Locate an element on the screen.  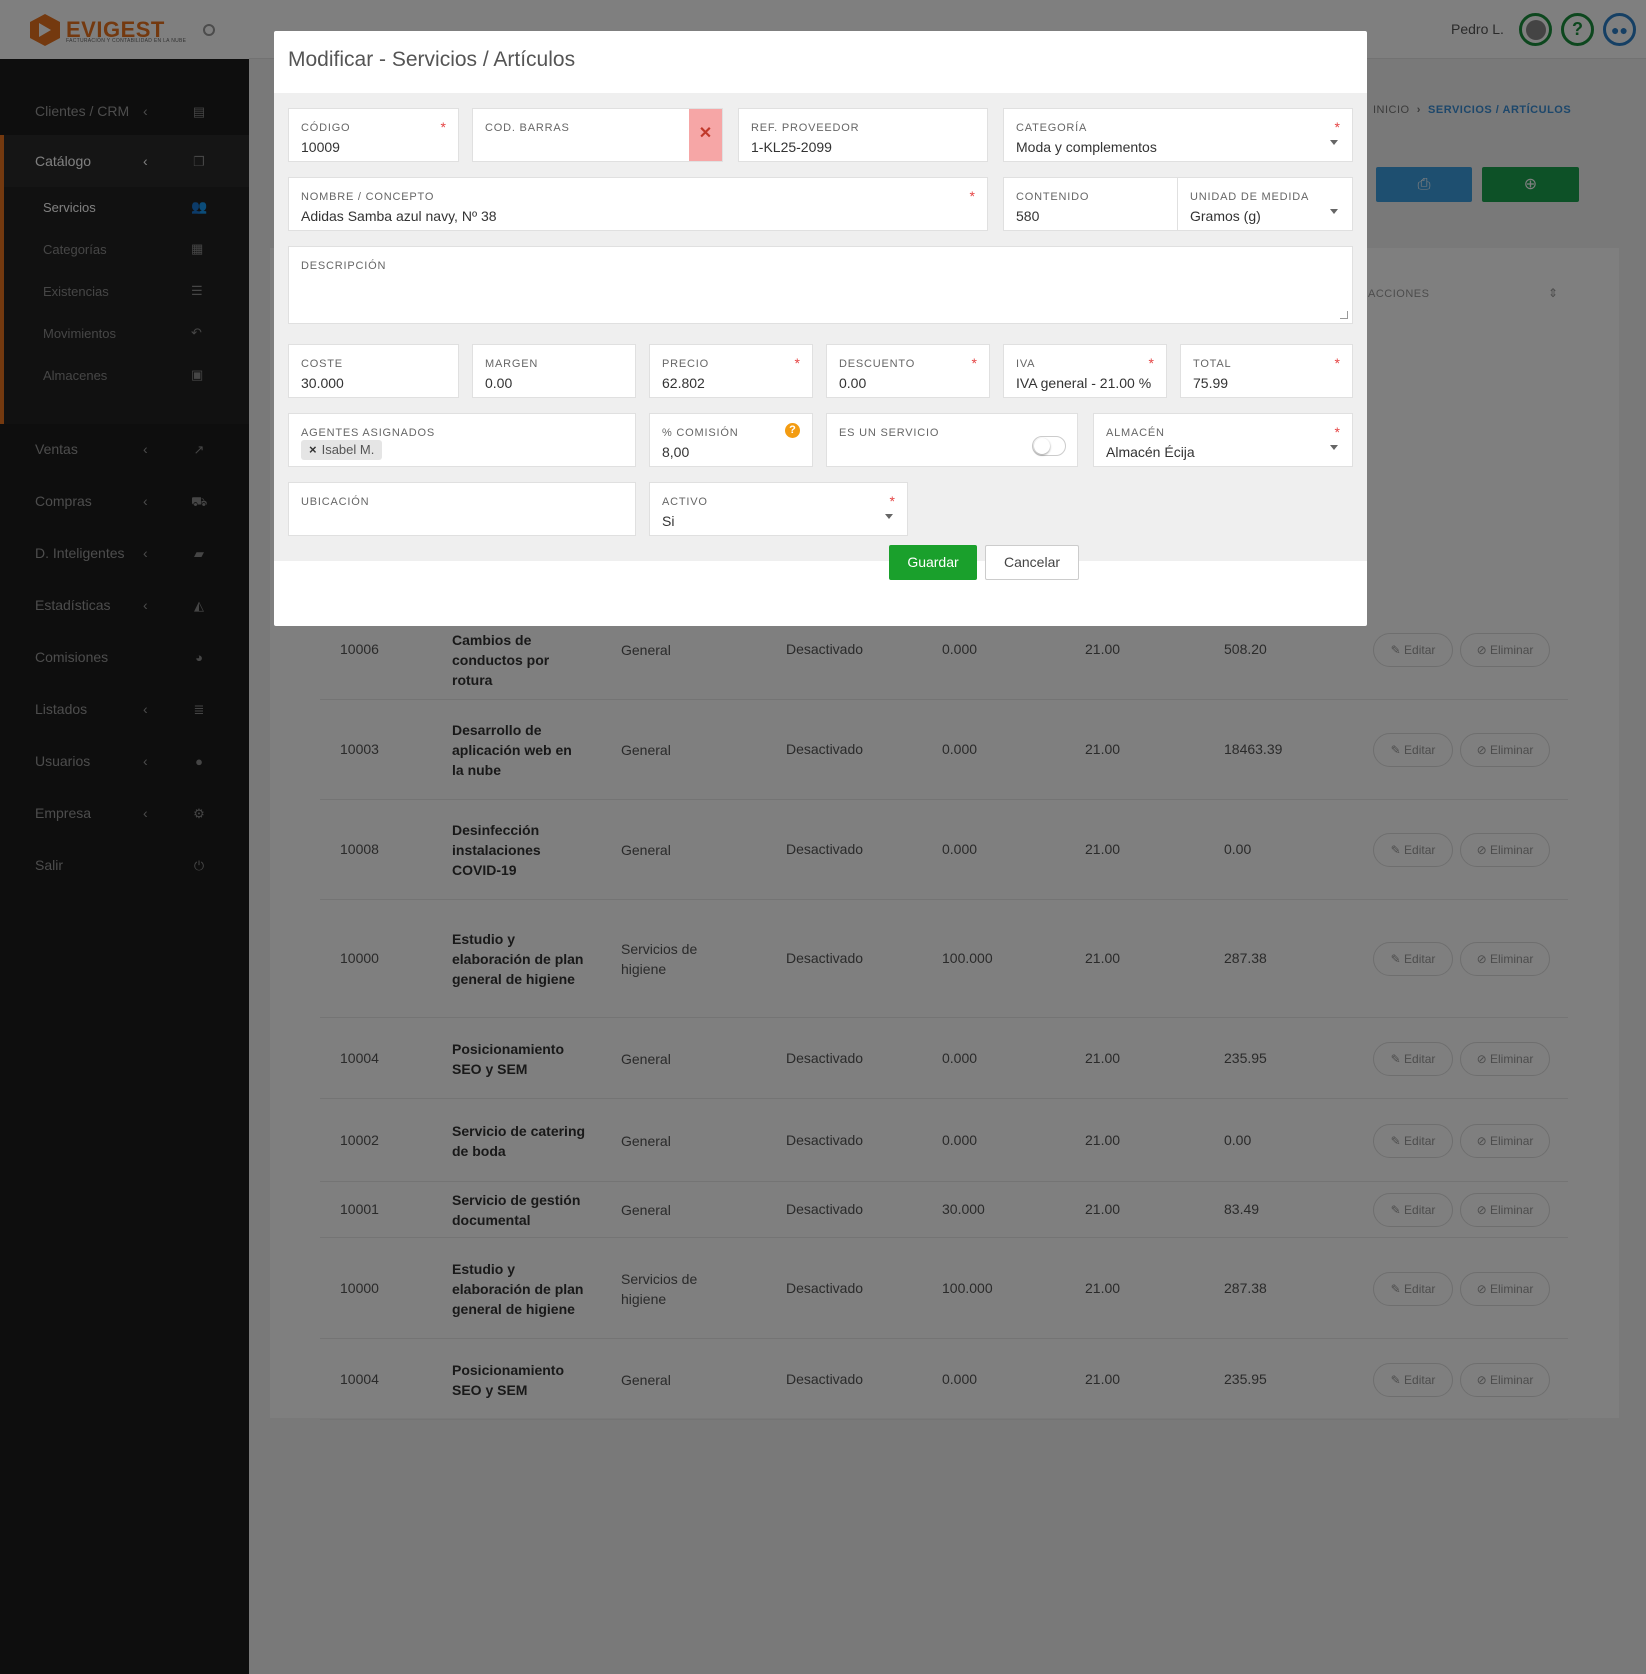
margen-field: Margen 0.00 is located at coordinates (554, 371).